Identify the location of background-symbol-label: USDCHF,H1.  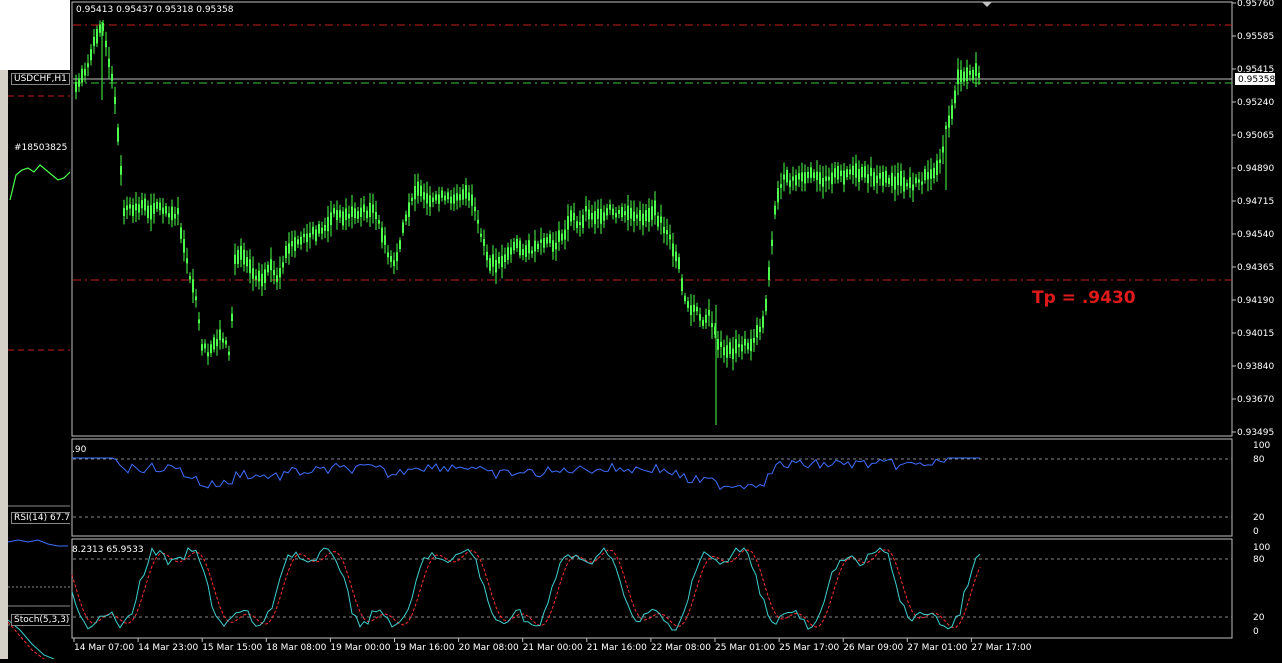
(40, 79).